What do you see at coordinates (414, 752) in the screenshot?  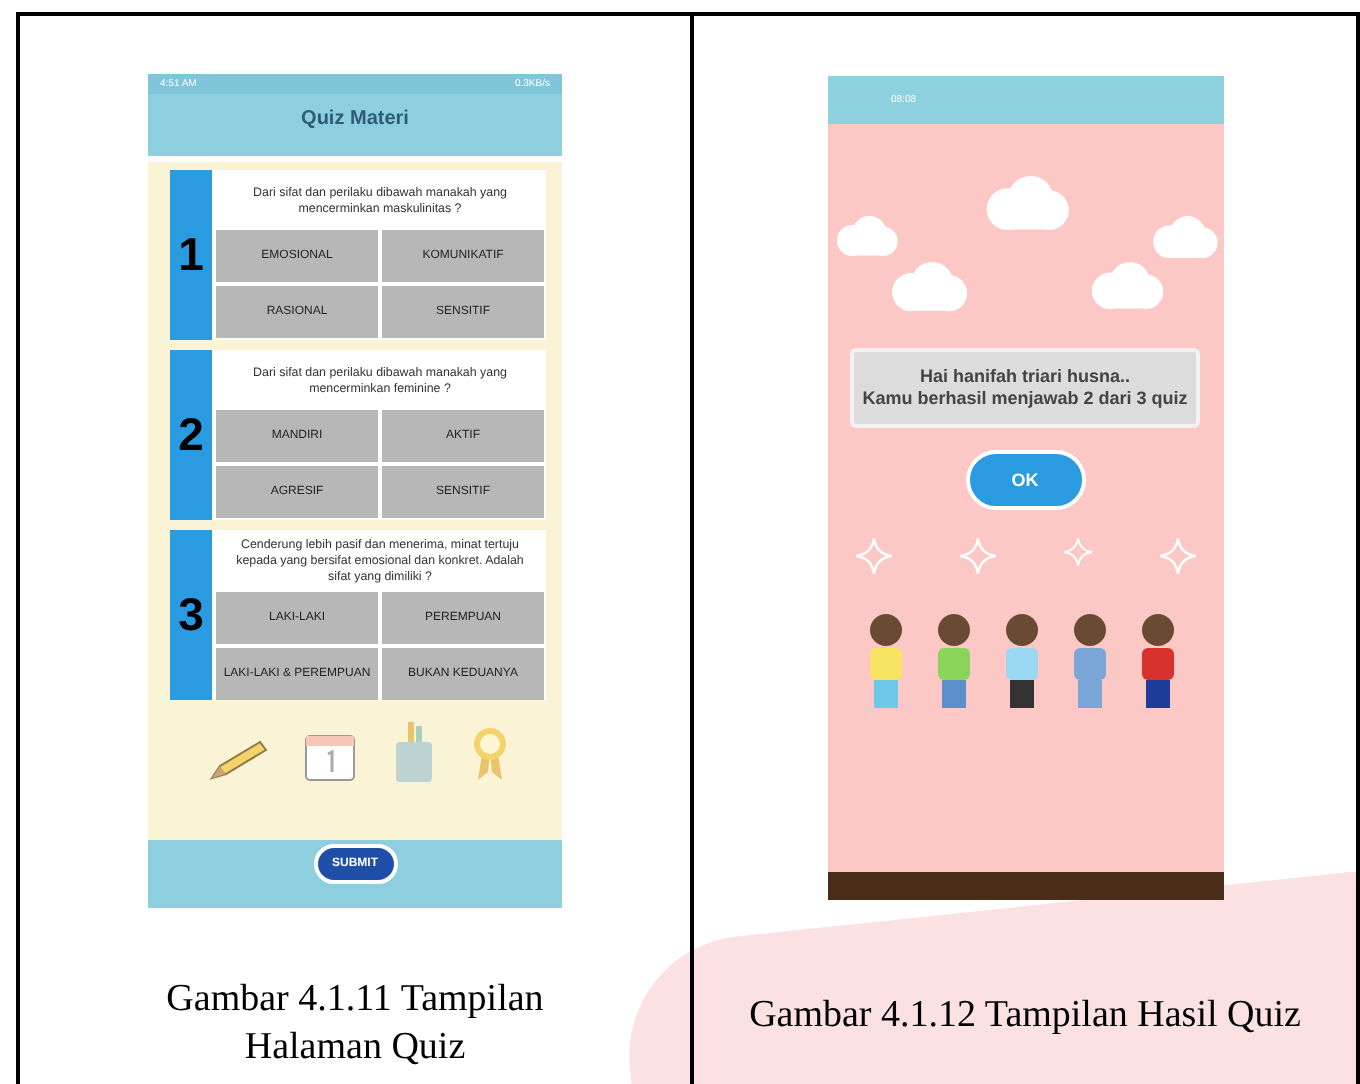 I see `pencil-cup-icon` at bounding box center [414, 752].